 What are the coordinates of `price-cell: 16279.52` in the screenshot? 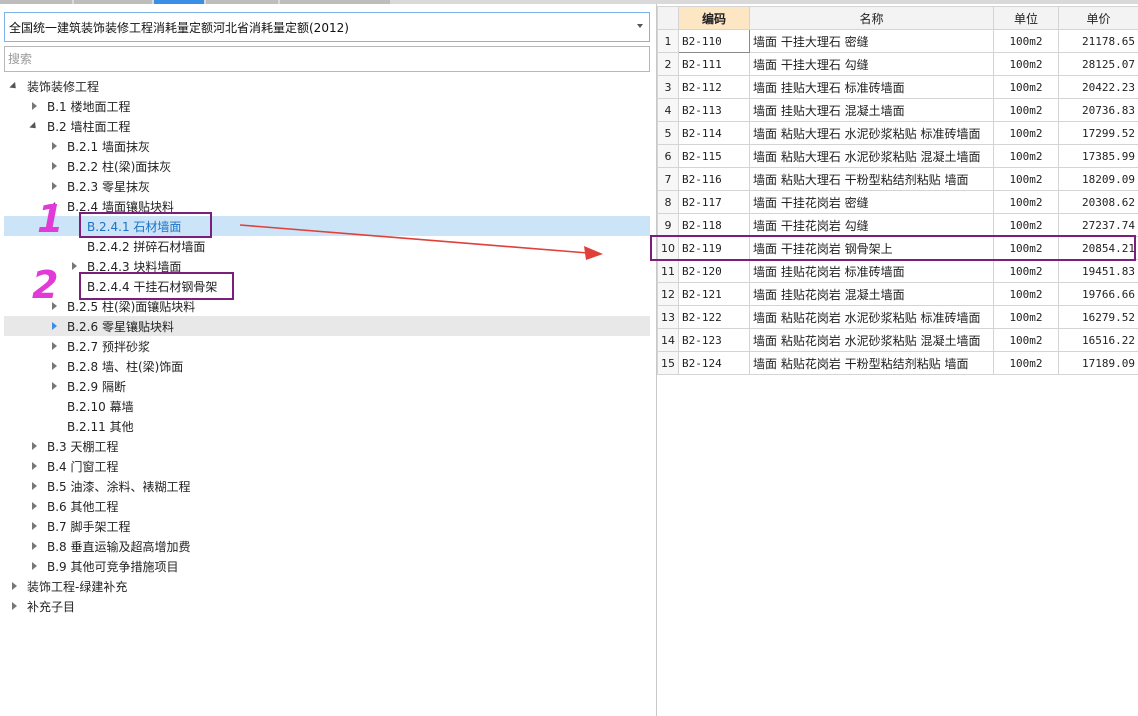 It's located at (1098, 317).